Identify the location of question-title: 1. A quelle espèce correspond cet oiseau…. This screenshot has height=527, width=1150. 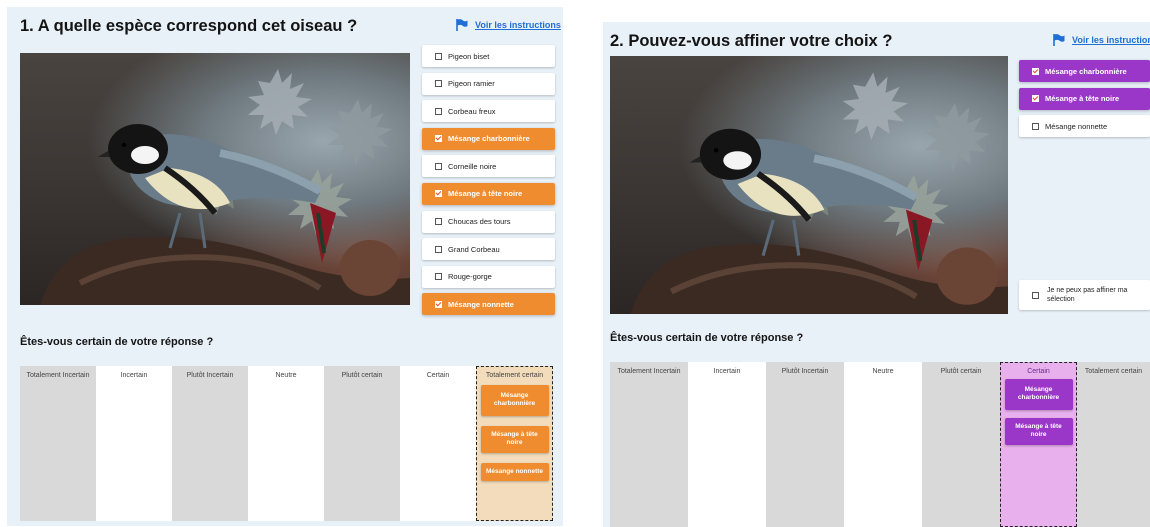
(189, 26).